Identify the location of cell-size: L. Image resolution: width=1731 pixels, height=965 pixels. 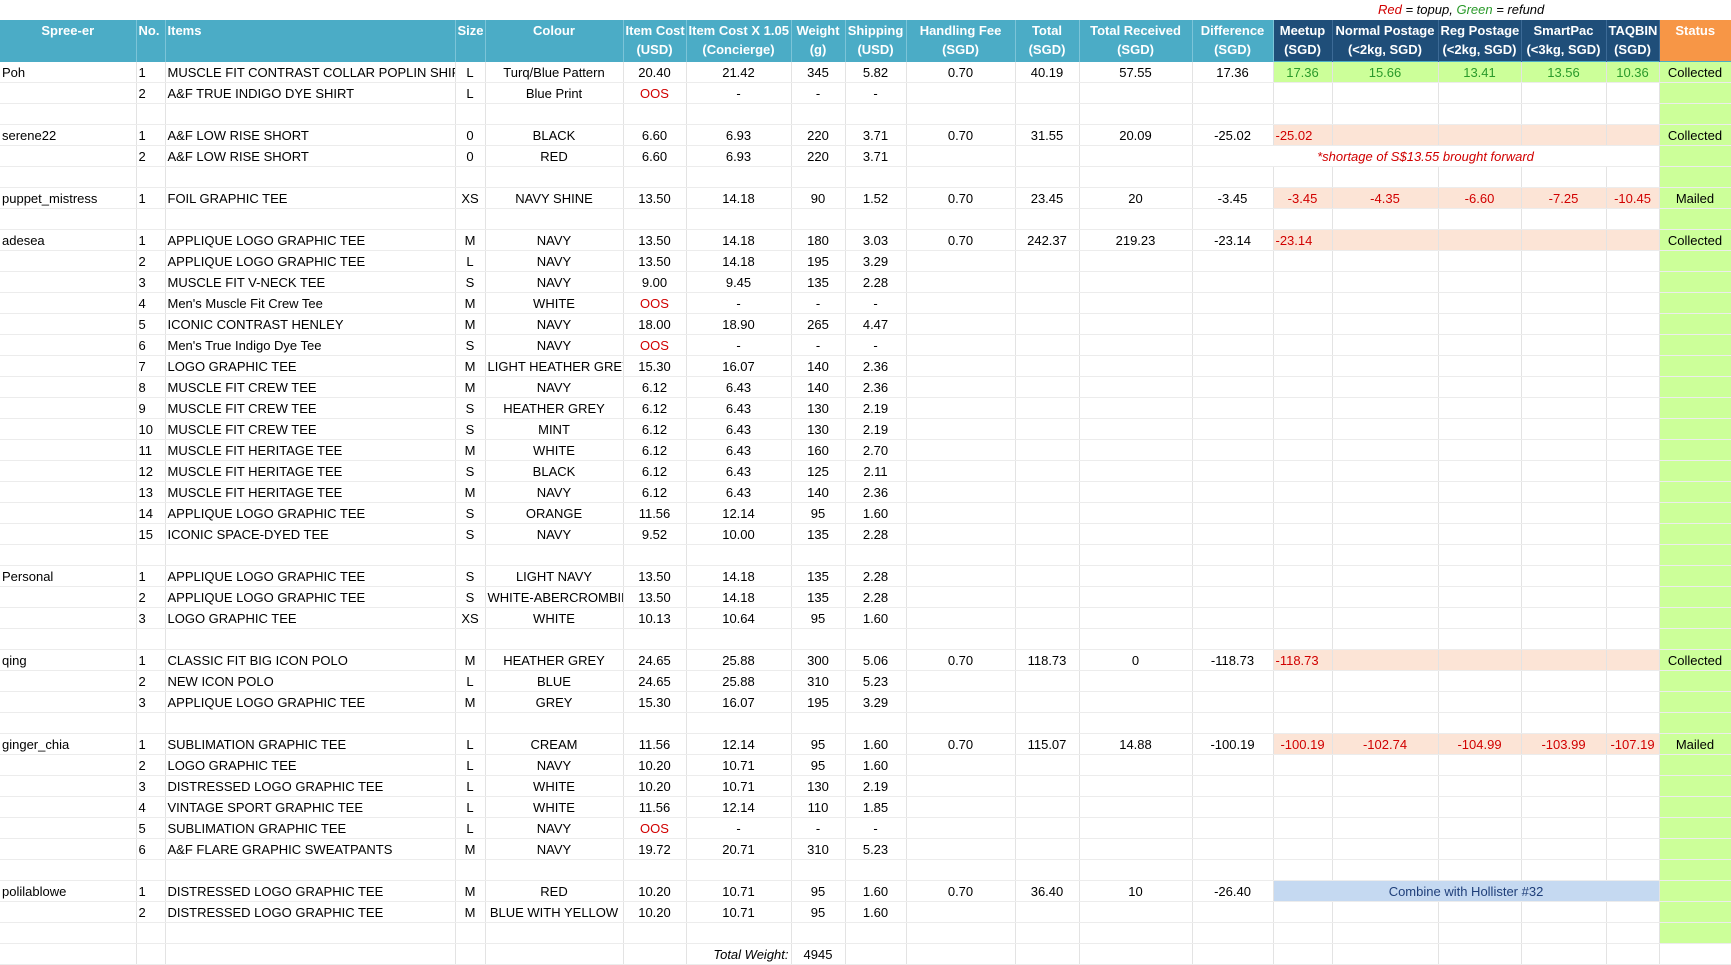
(470, 744).